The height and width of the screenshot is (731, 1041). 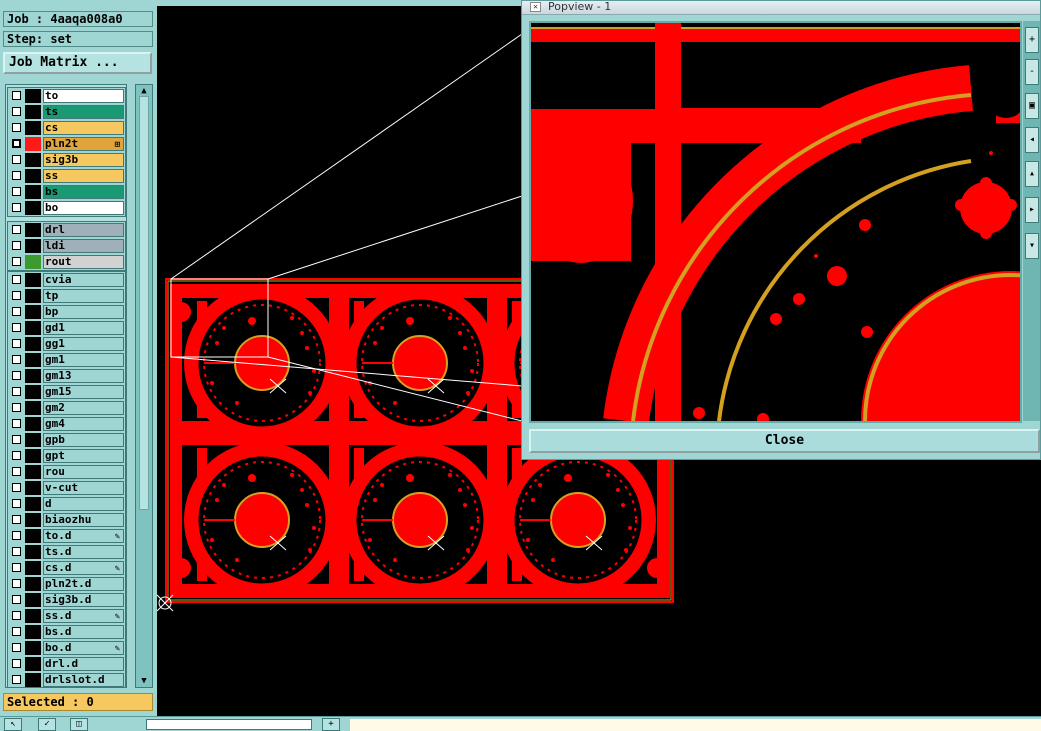 I want to click on scroll-down-arrow-icon: ▼, so click(x=144, y=681).